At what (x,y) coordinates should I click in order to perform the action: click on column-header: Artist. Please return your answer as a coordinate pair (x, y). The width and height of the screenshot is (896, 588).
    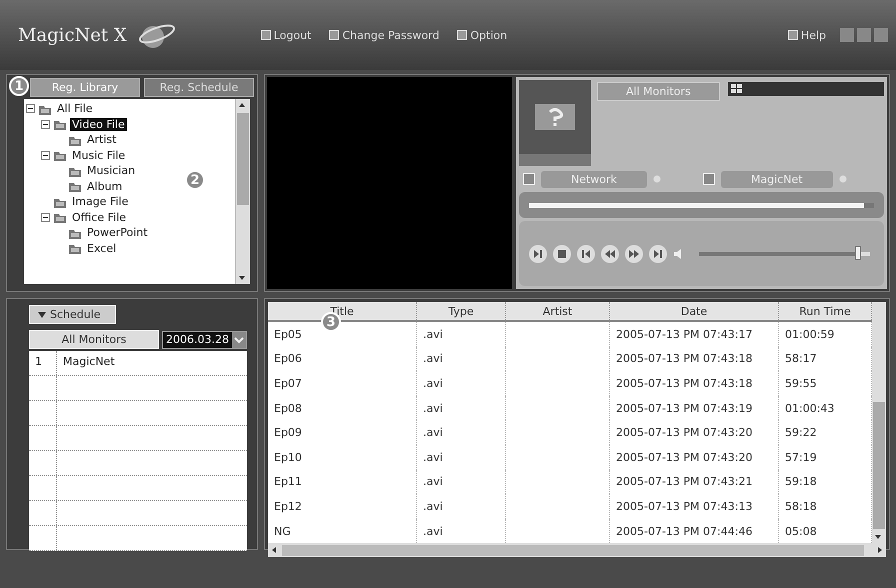
    Looking at the image, I should click on (558, 311).